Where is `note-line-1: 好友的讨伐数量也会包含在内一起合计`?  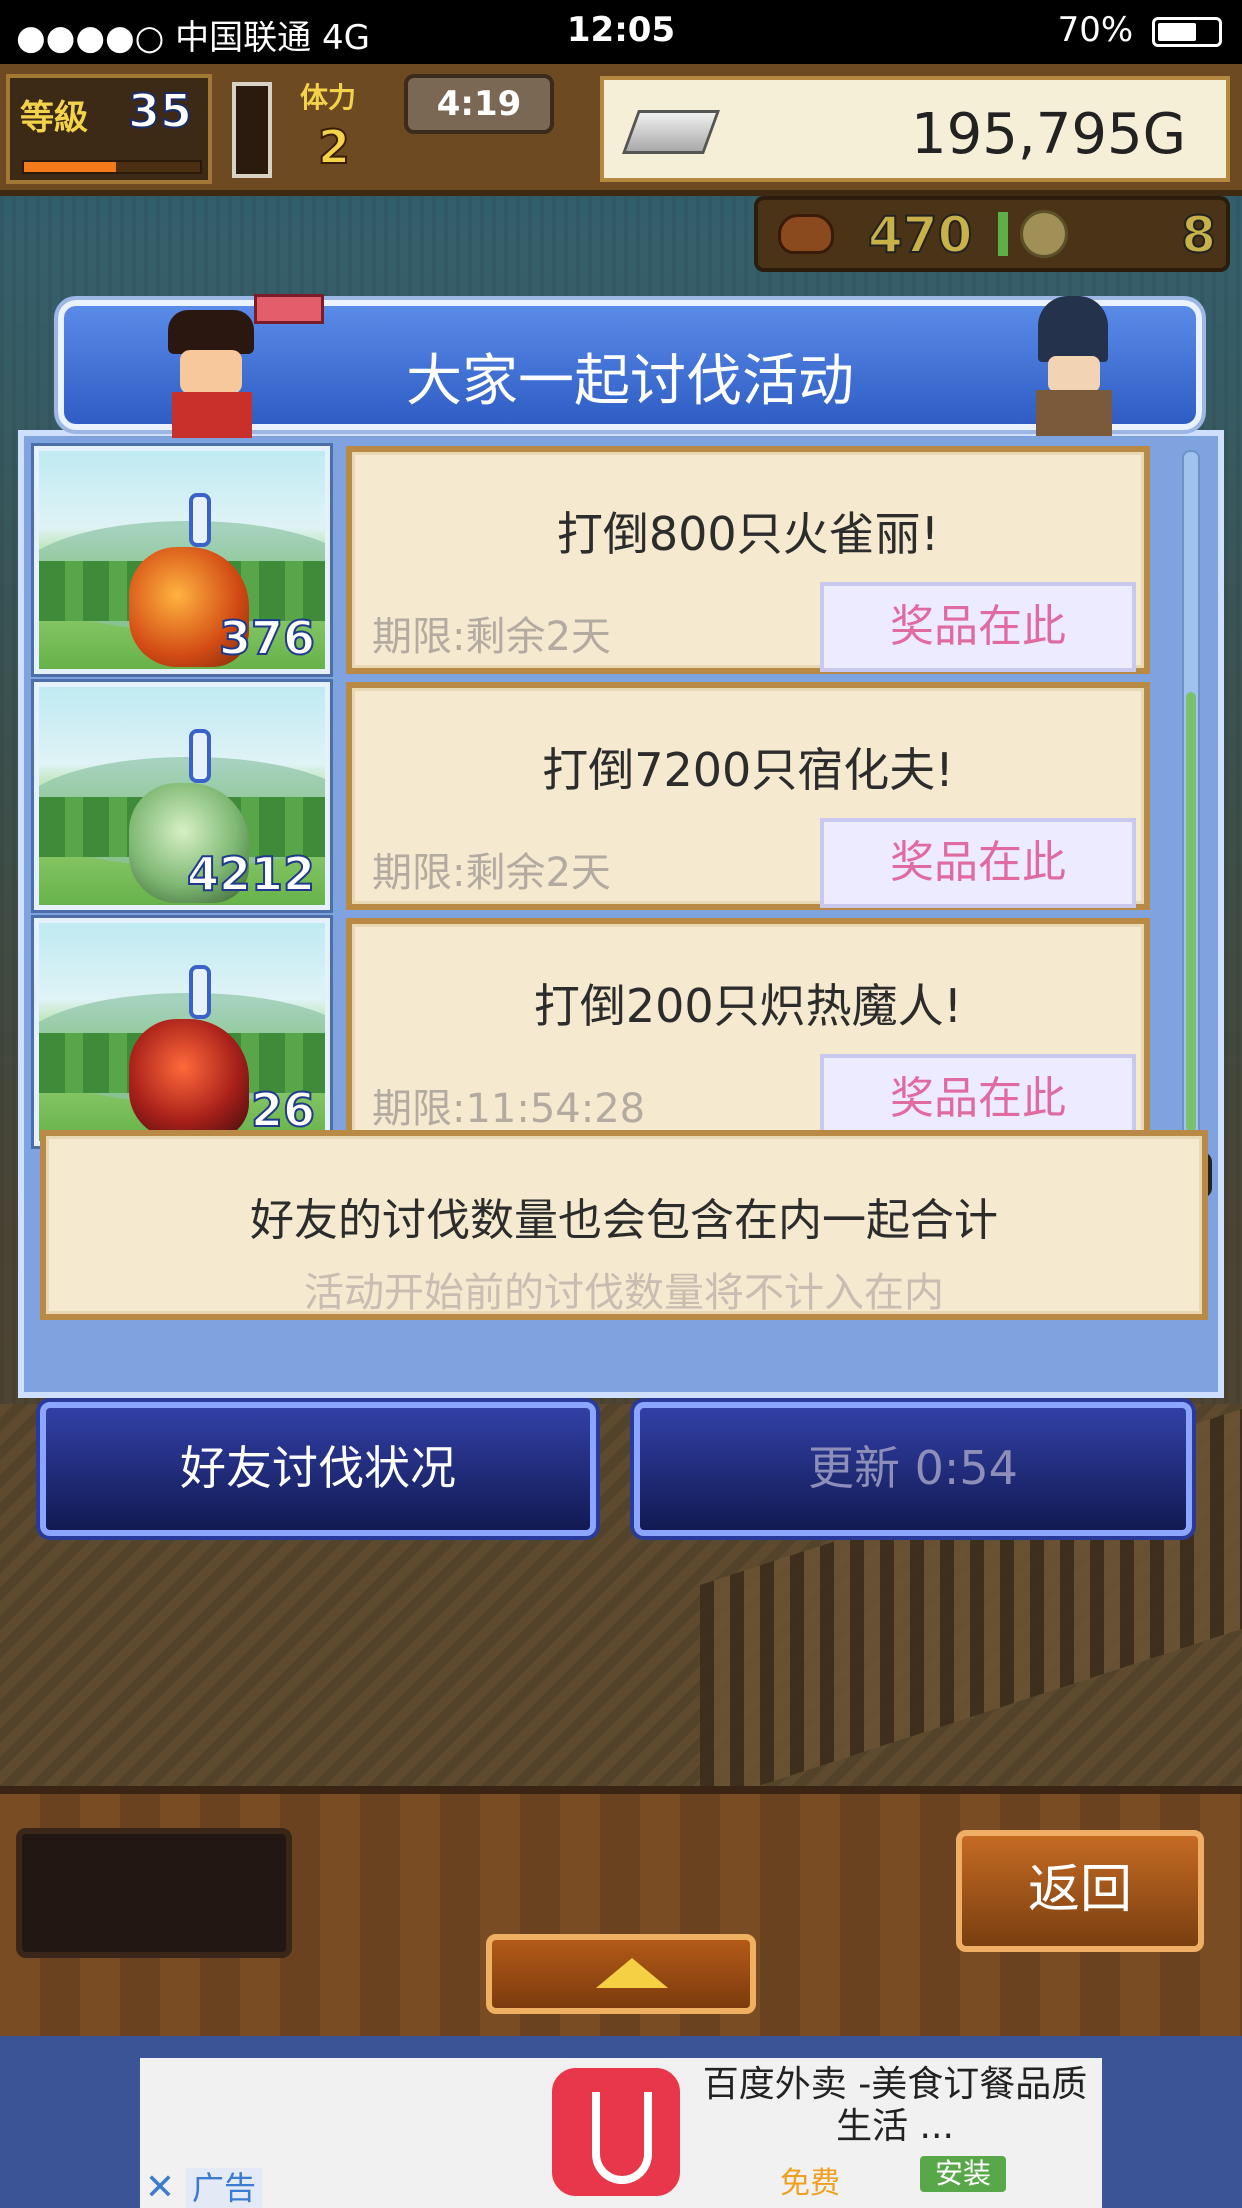
note-line-1: 好友的讨伐数量也会包含在内一起合计 is located at coordinates (624, 1220).